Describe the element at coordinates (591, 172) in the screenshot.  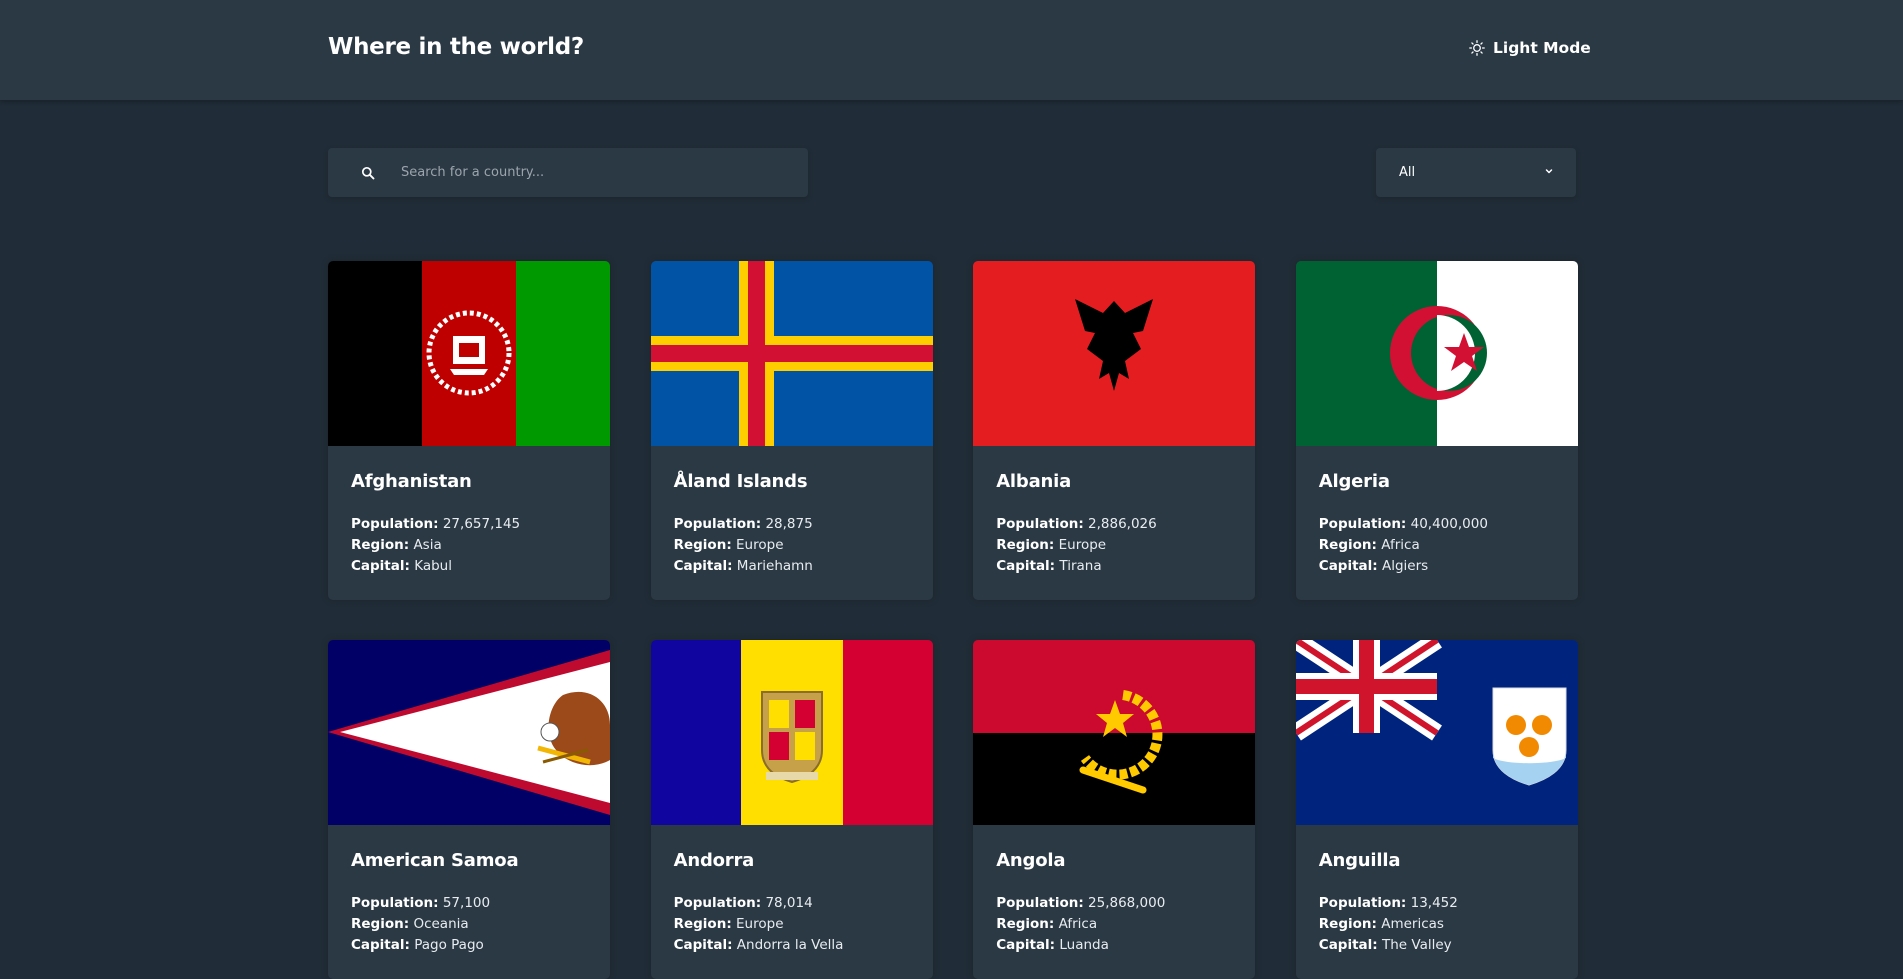
I see `search-input` at that location.